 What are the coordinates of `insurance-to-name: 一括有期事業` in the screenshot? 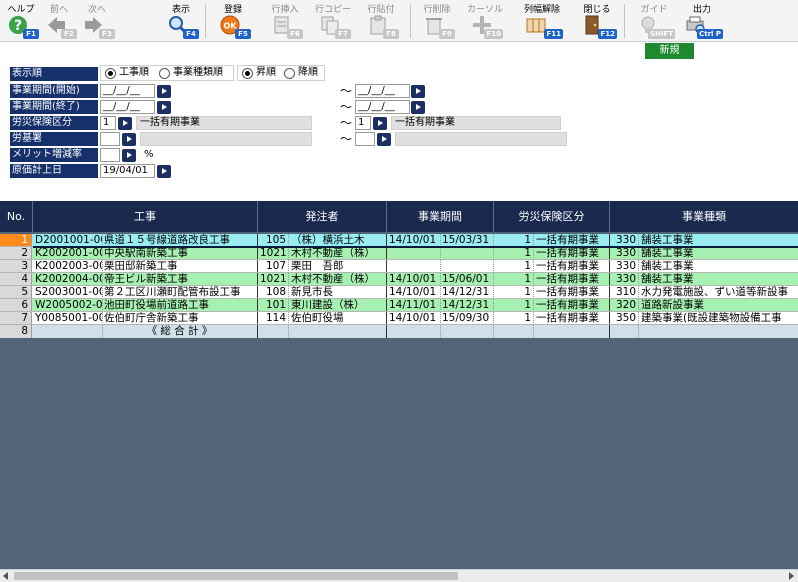 It's located at (476, 123).